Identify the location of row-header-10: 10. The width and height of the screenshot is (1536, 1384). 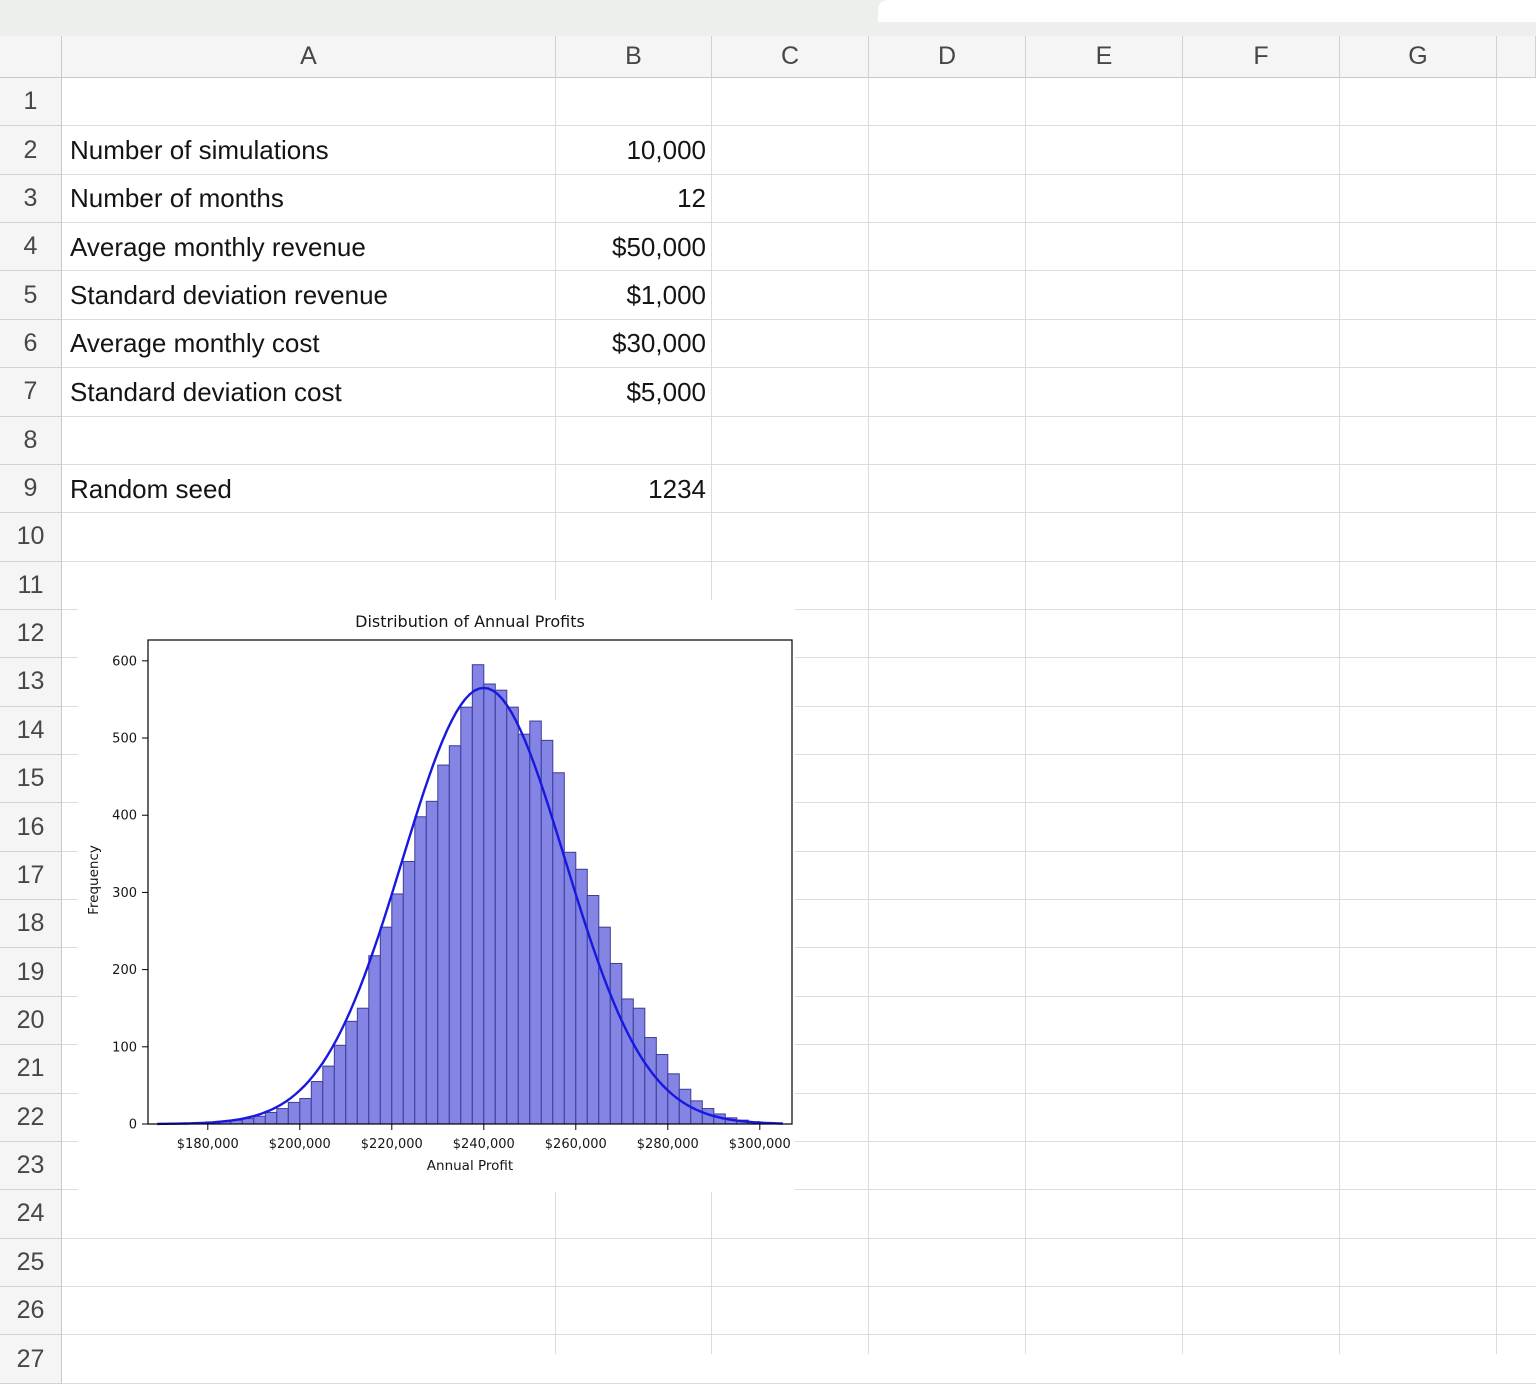
(31, 537).